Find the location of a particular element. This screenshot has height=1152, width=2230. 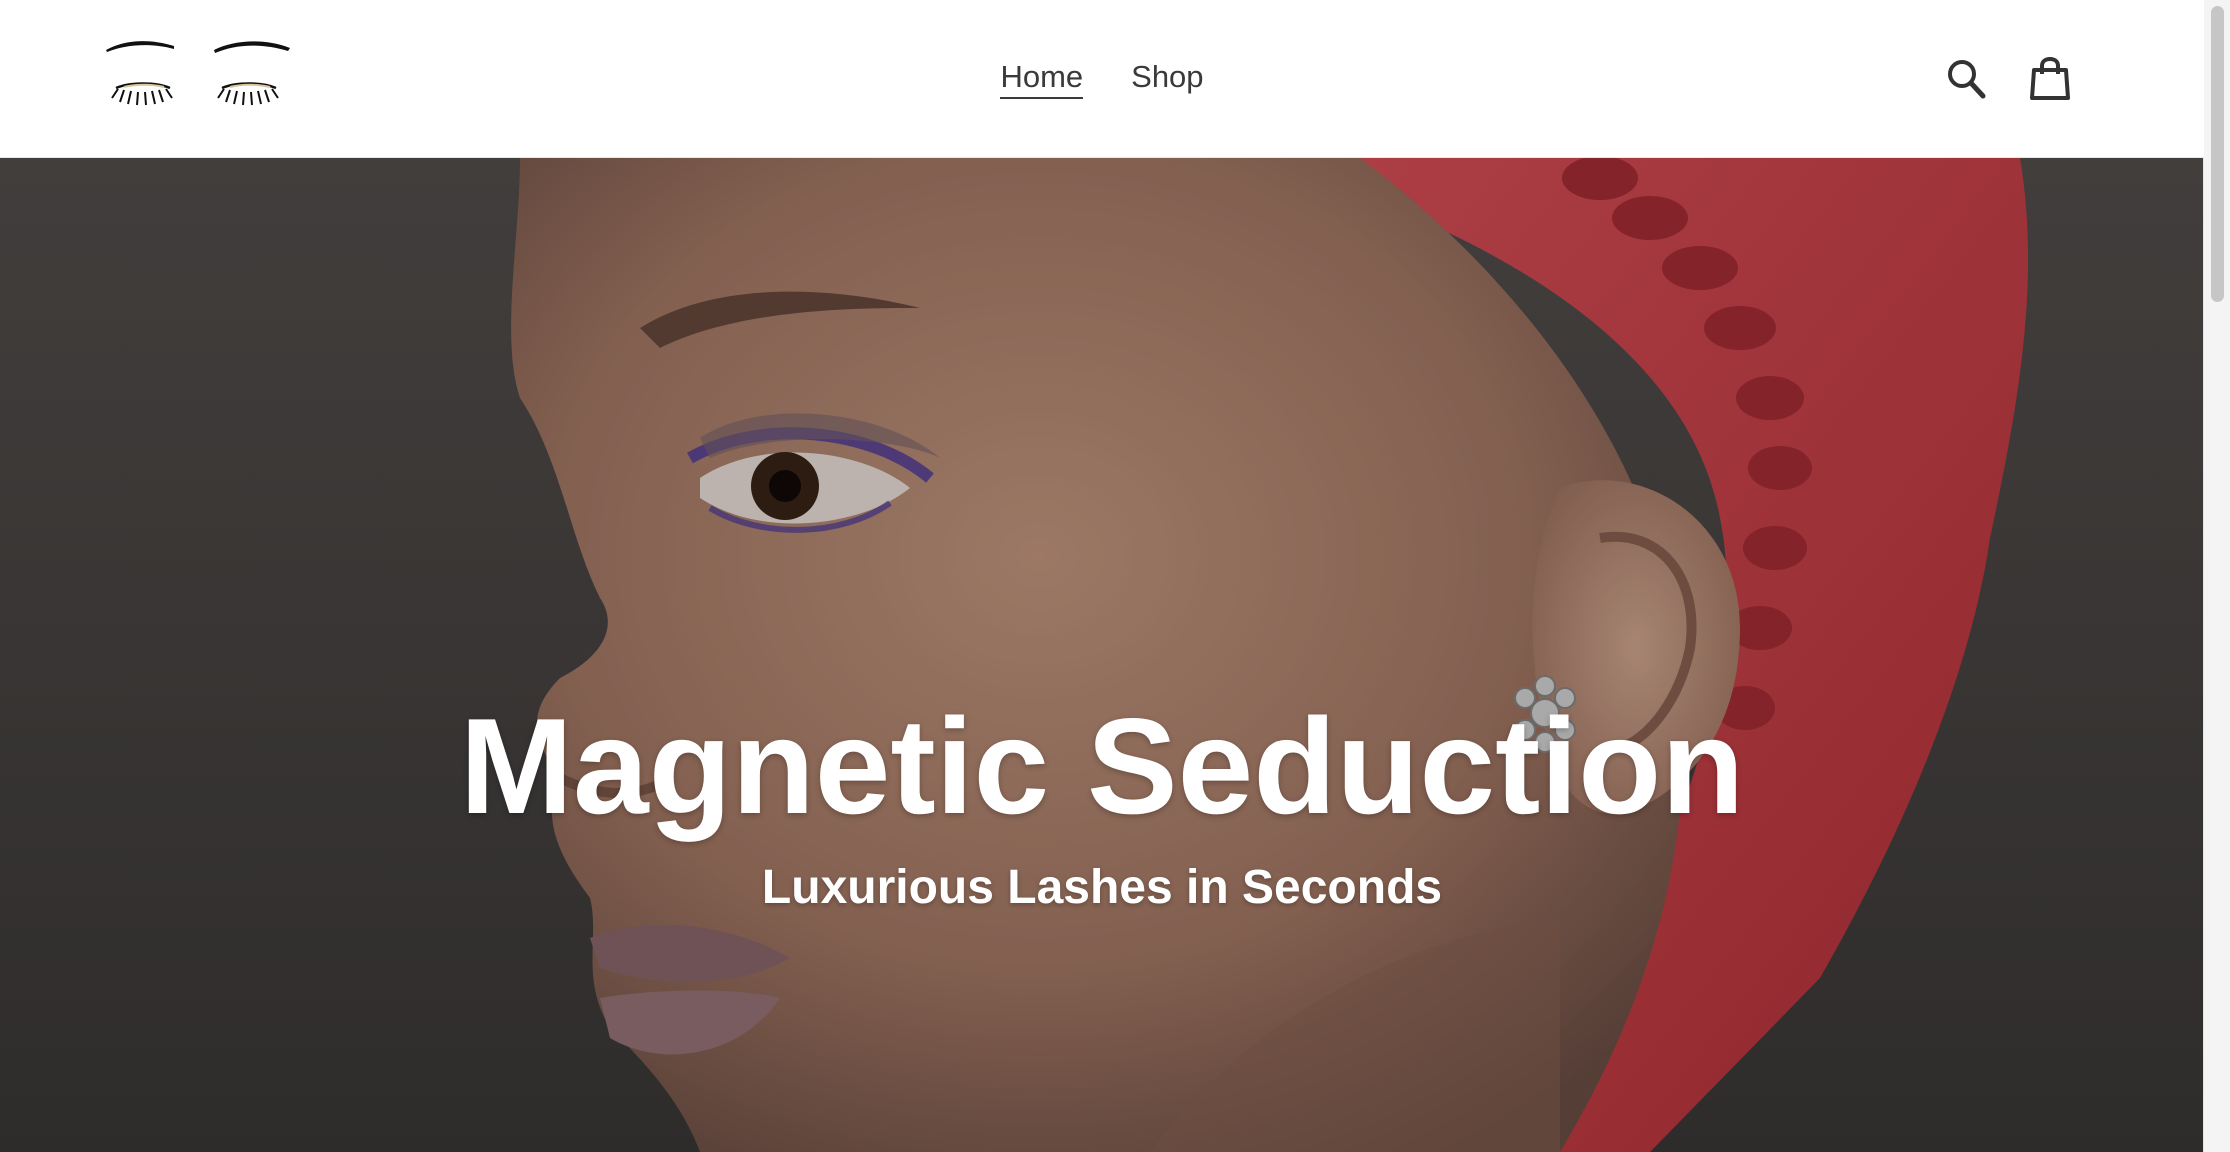

brand-logo is located at coordinates (199, 76).